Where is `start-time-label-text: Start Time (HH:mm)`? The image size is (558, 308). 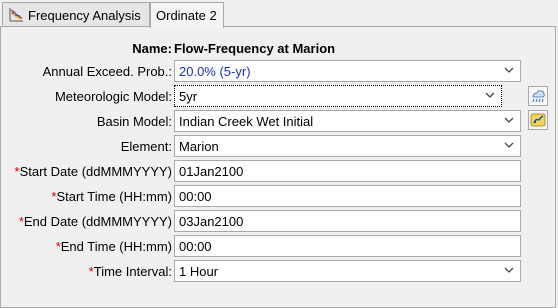 start-time-label-text: Start Time (HH:mm) is located at coordinates (114, 196).